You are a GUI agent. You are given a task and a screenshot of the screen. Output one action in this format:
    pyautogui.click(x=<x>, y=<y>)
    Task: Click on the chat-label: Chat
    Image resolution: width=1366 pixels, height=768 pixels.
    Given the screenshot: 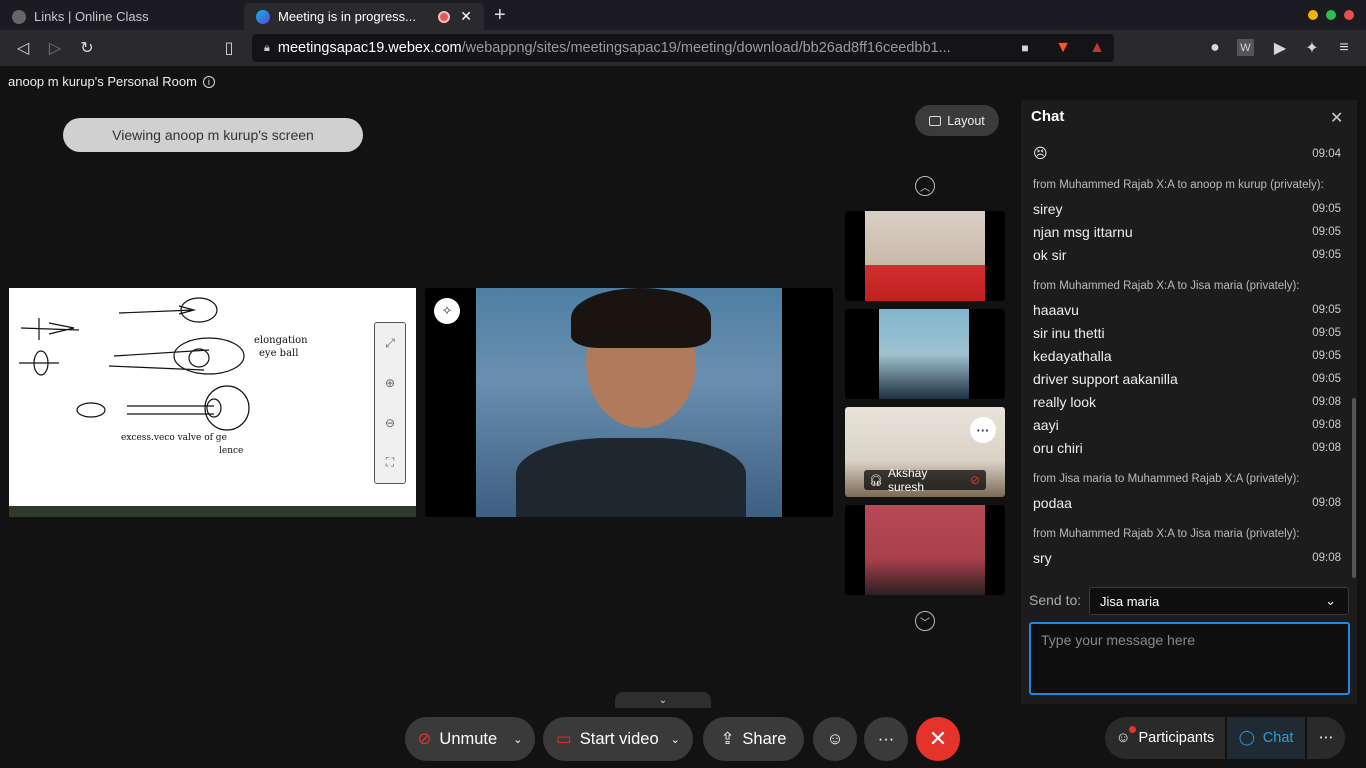 What is the action you would take?
    pyautogui.click(x=1278, y=738)
    